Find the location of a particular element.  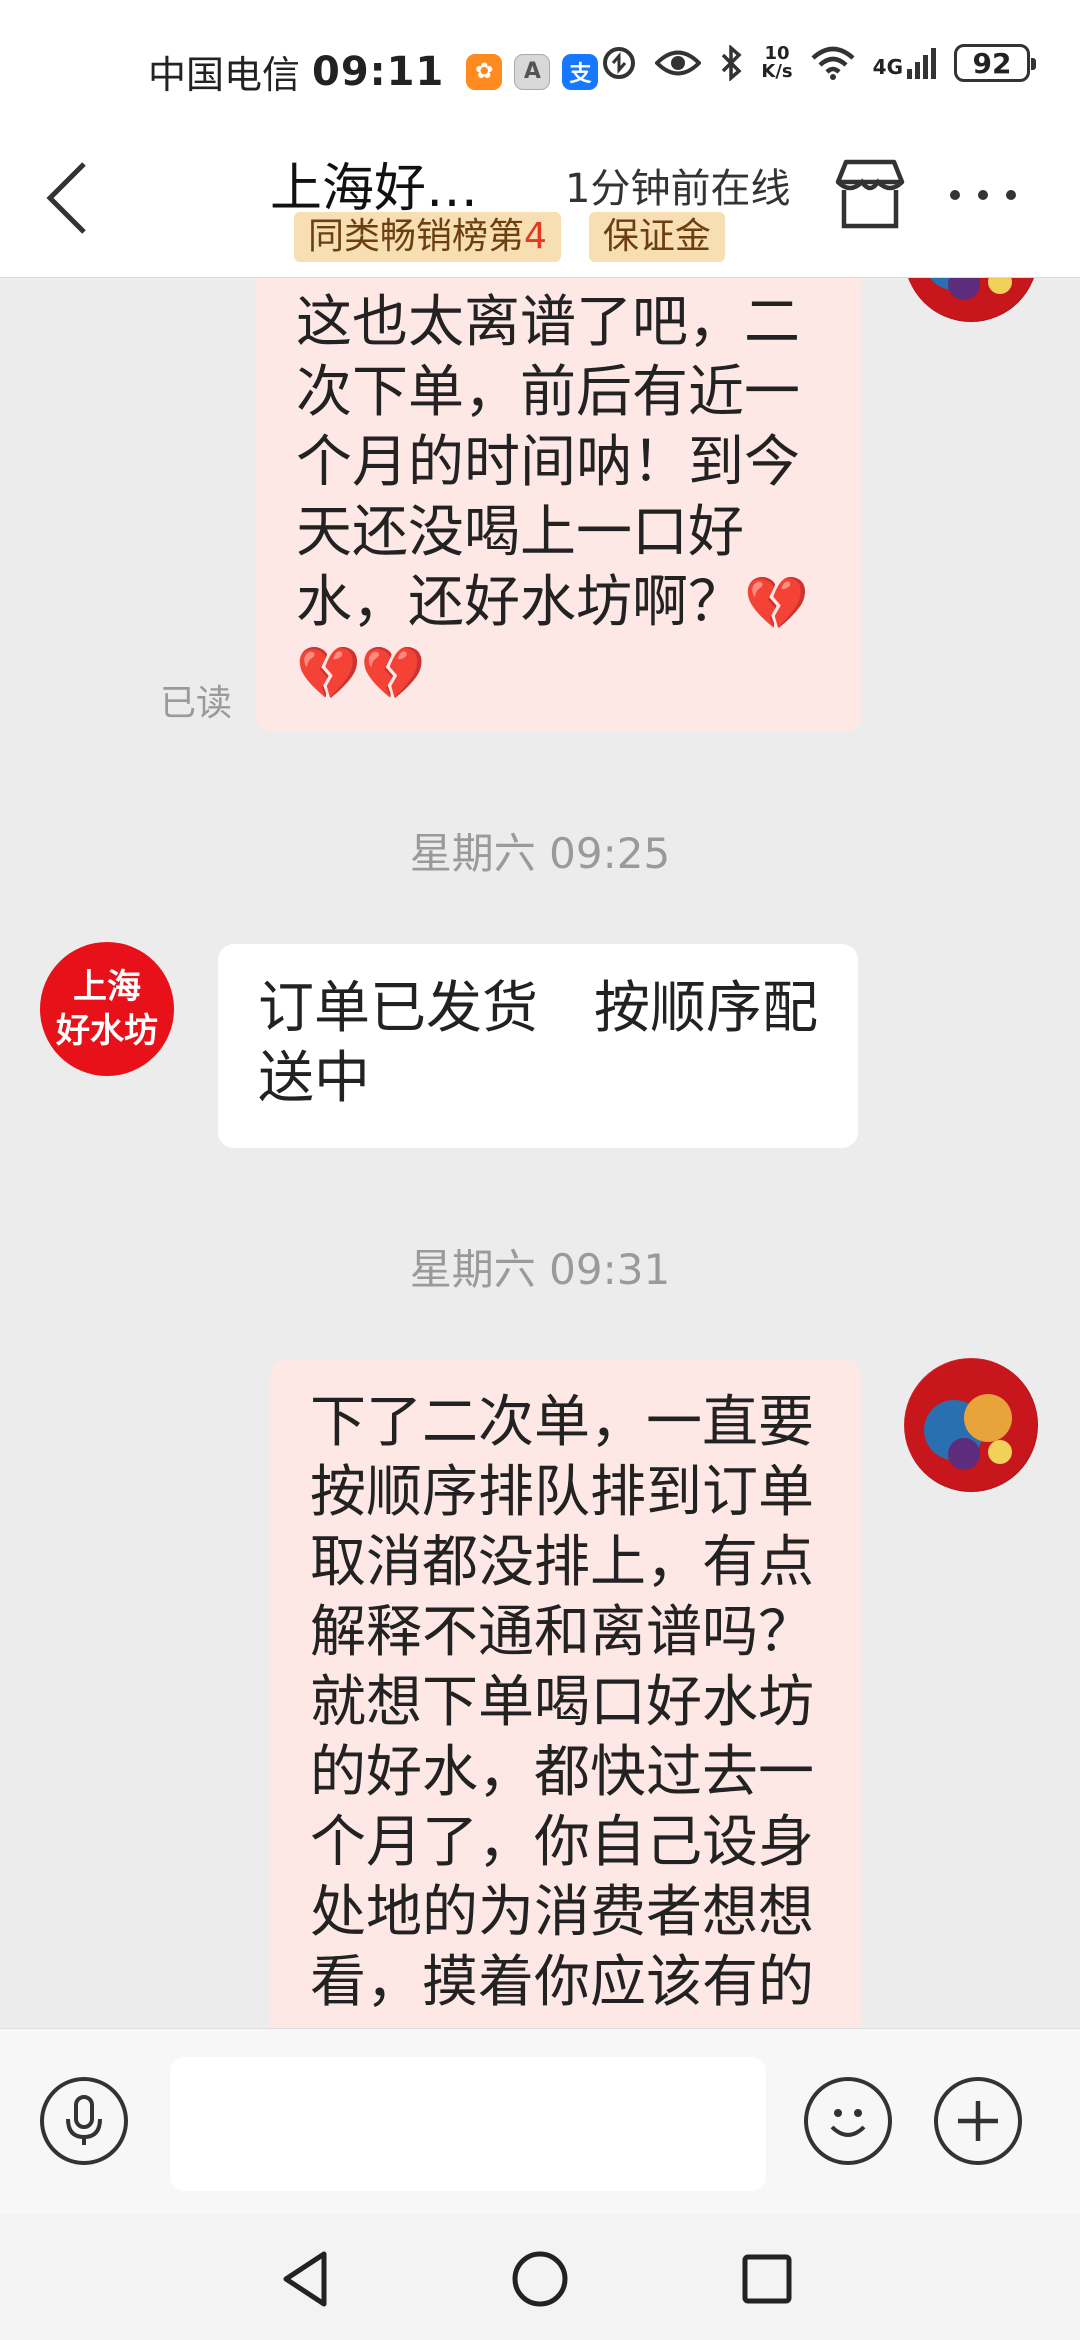

back-triangle-icon is located at coordinates (305, 2279).